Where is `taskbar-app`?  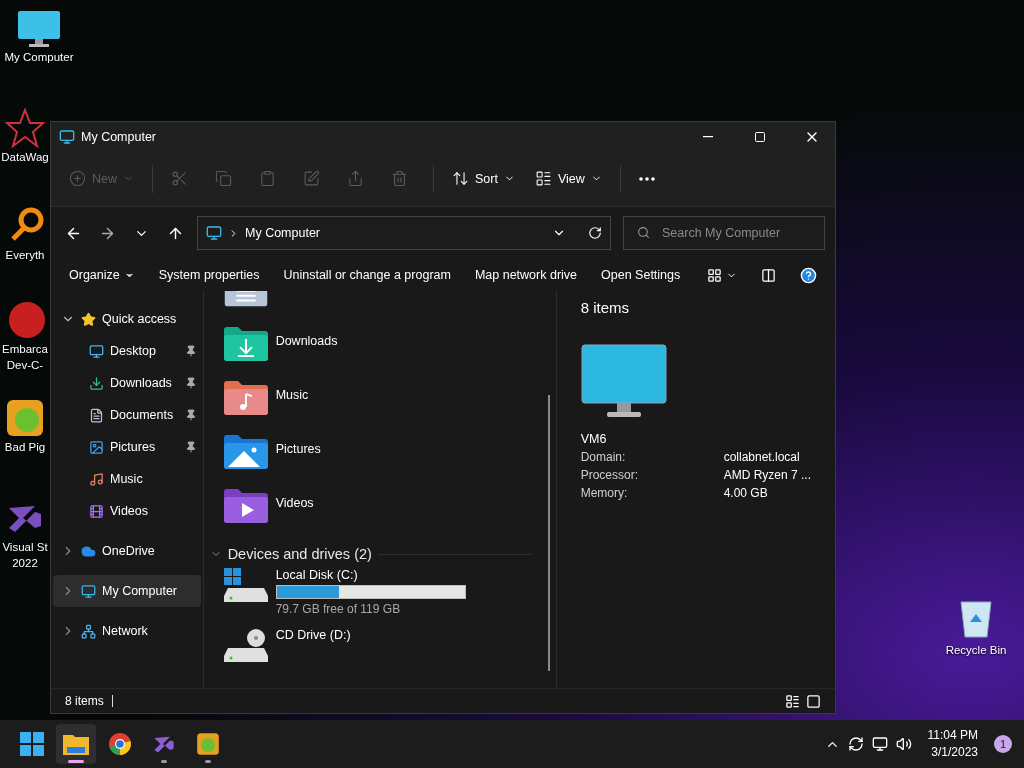
taskbar-app is located at coordinates (76, 744).